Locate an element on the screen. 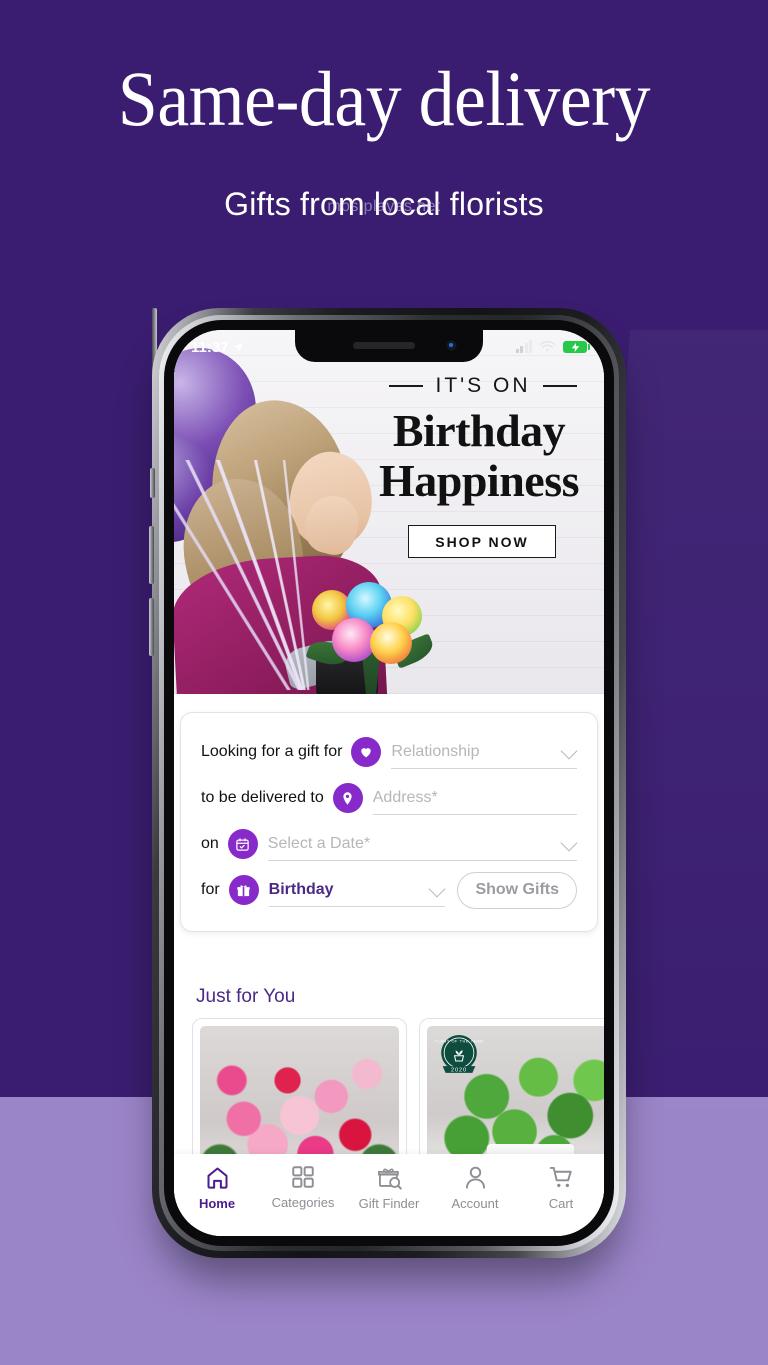 The width and height of the screenshot is (768, 1365). hero-kicker-text: IT'S ON is located at coordinates (483, 385).